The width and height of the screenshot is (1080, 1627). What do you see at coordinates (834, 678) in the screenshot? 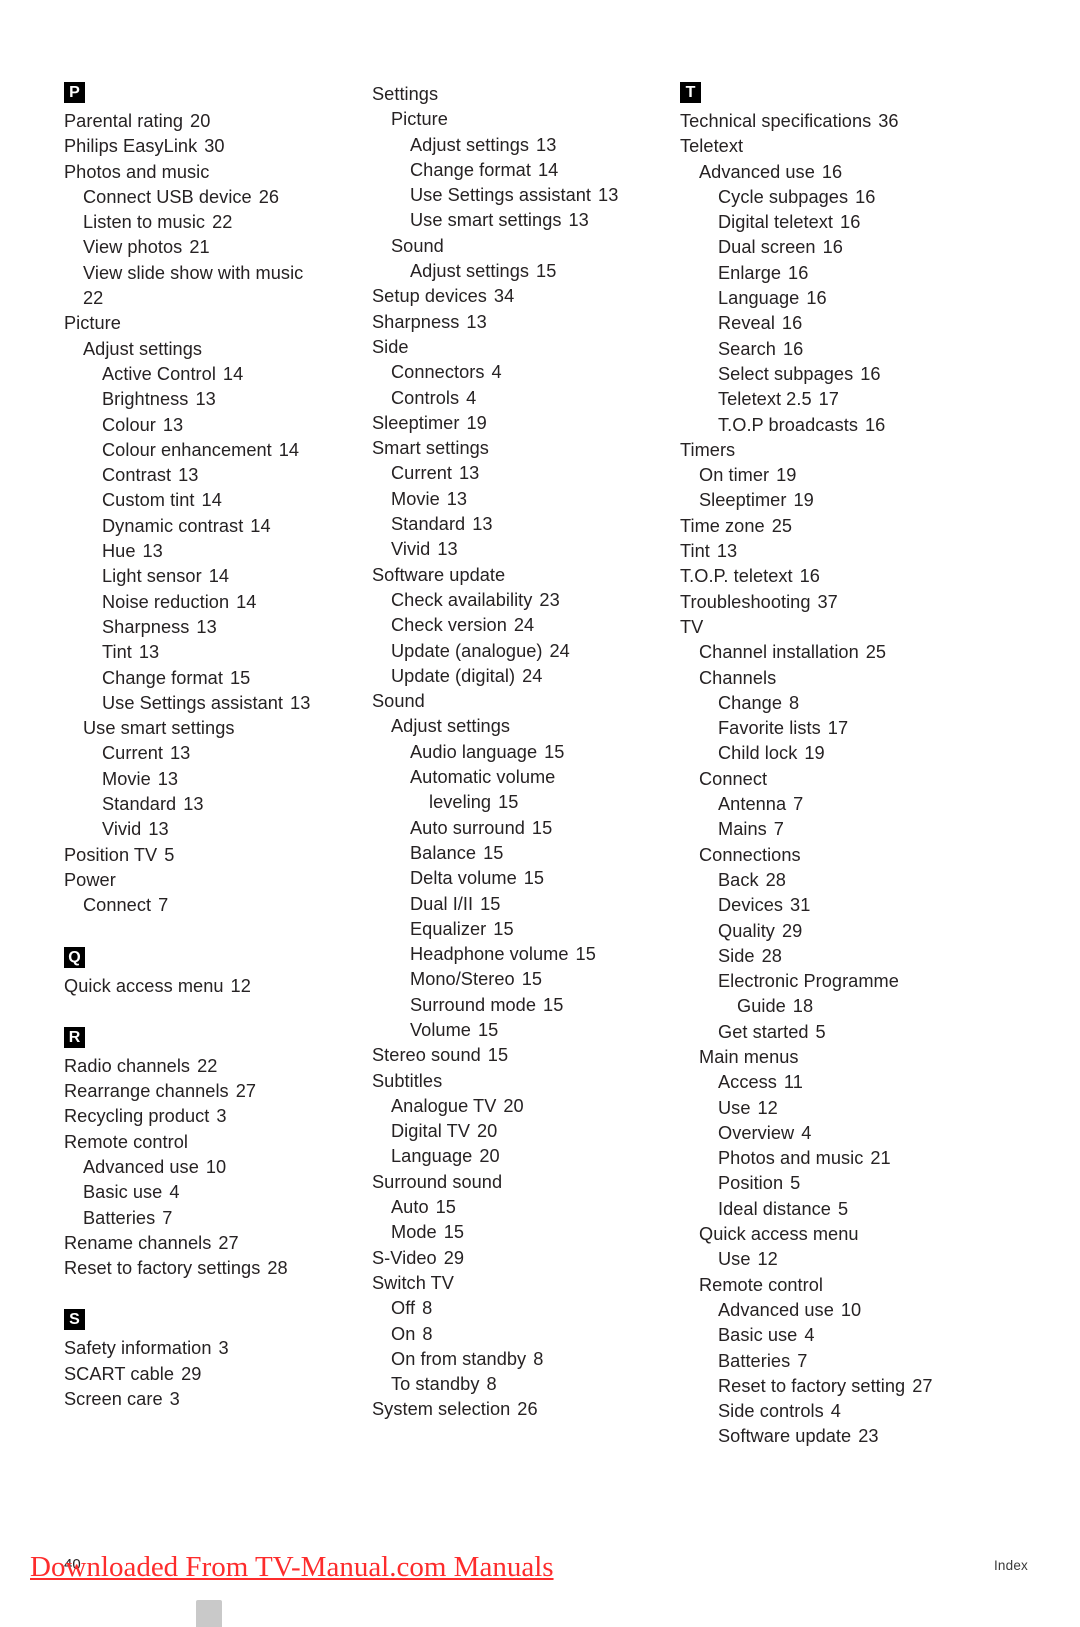
I see `index-entry: Channels` at bounding box center [834, 678].